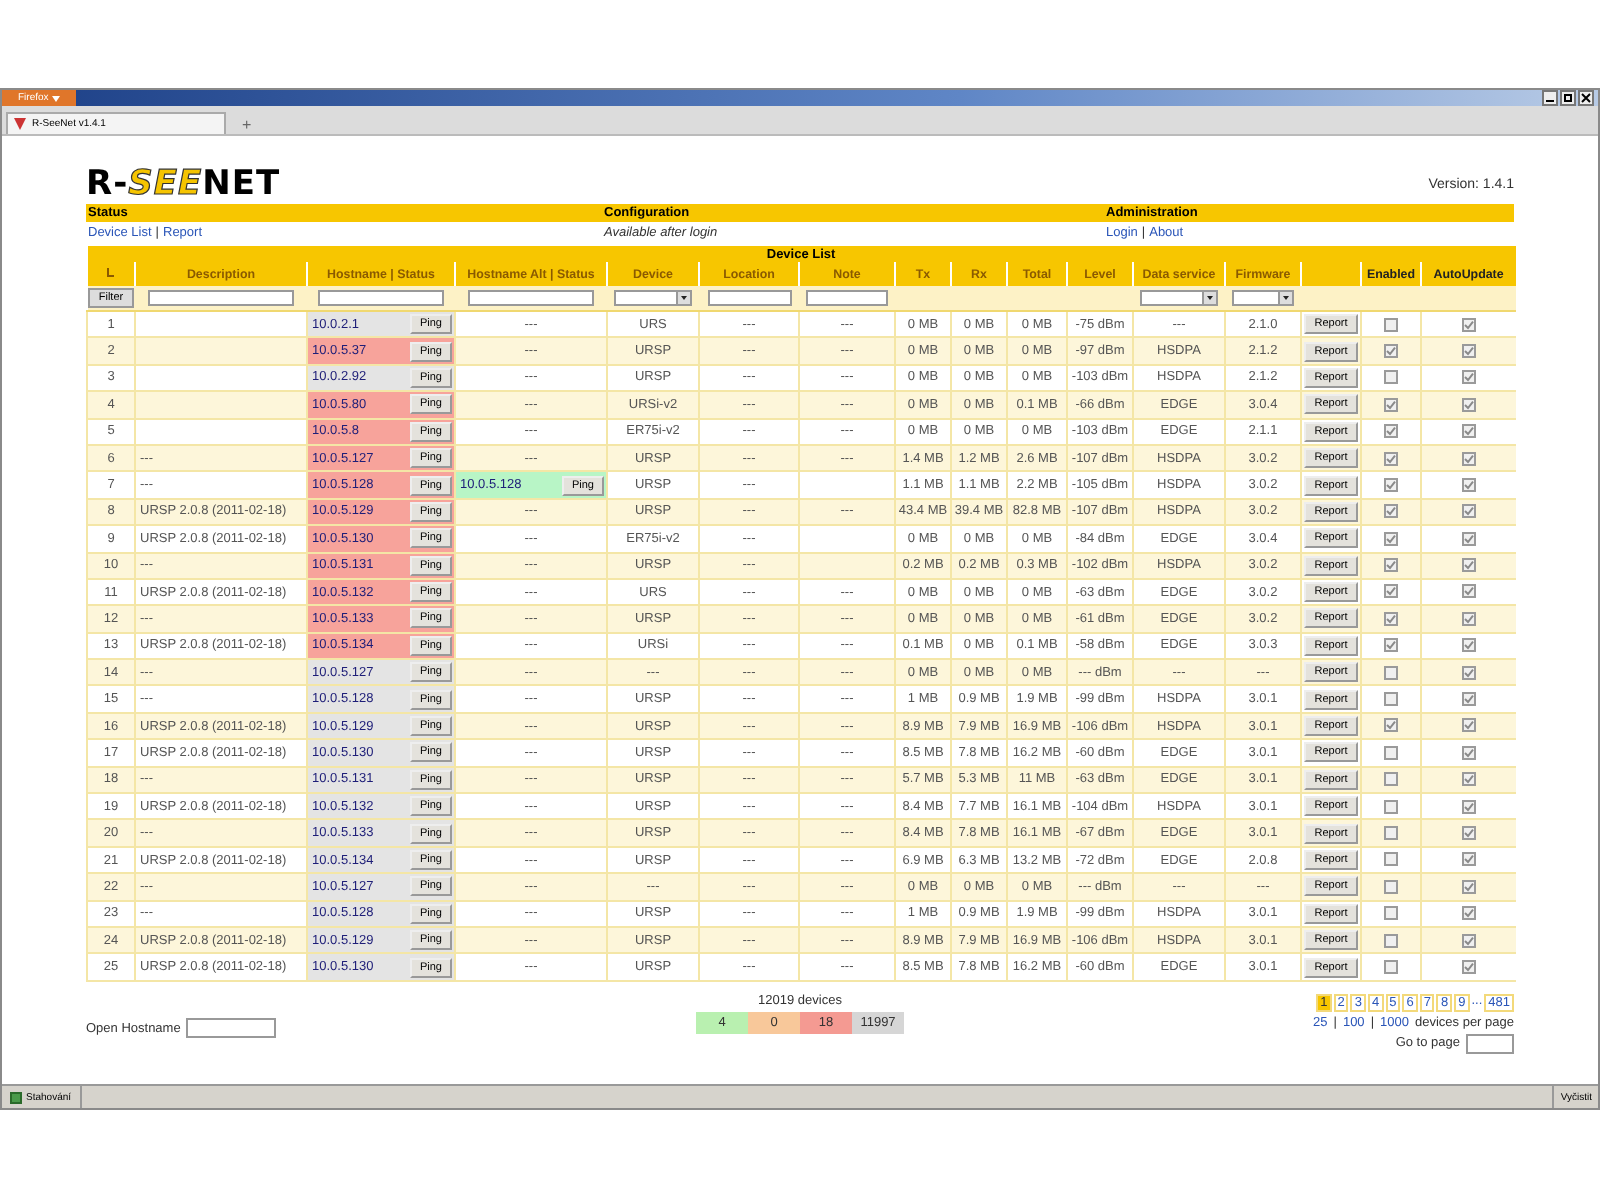 The height and width of the screenshot is (1200, 1600). I want to click on sort-icon, so click(111, 272).